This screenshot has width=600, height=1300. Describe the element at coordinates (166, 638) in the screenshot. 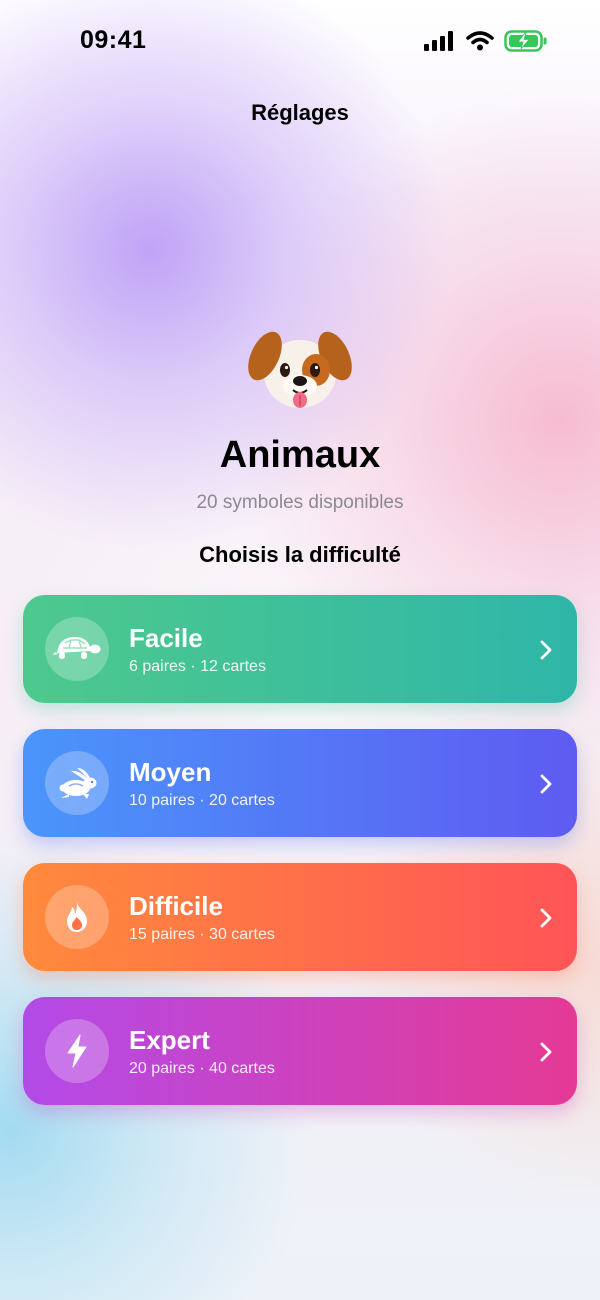

I see `difficulty-label: Facile` at that location.